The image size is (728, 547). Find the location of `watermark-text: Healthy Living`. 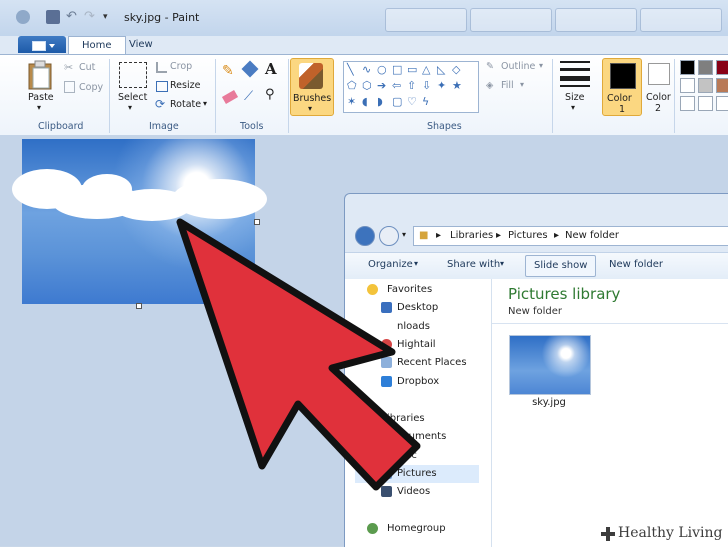

watermark-text: Healthy Living is located at coordinates (670, 533).